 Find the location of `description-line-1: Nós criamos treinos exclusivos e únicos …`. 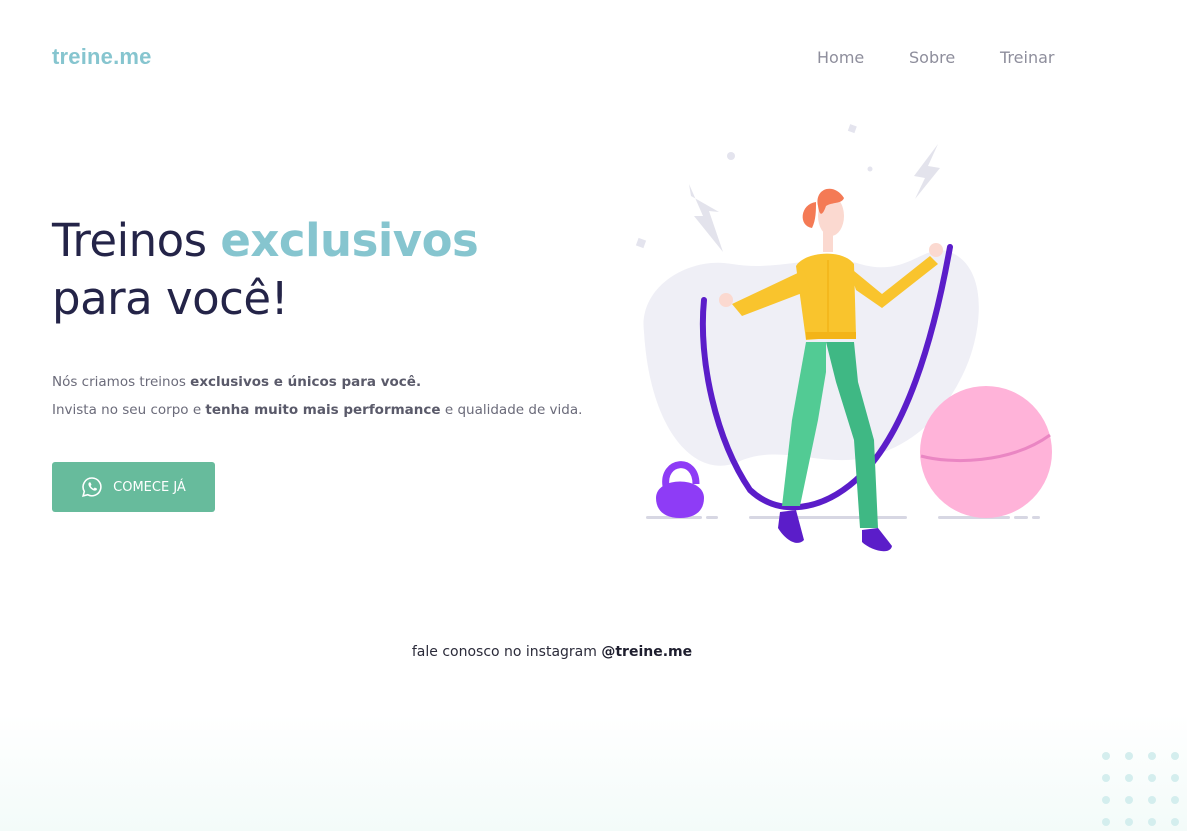

description-line-1: Nós criamos treinos exclusivos e únicos … is located at coordinates (317, 382).